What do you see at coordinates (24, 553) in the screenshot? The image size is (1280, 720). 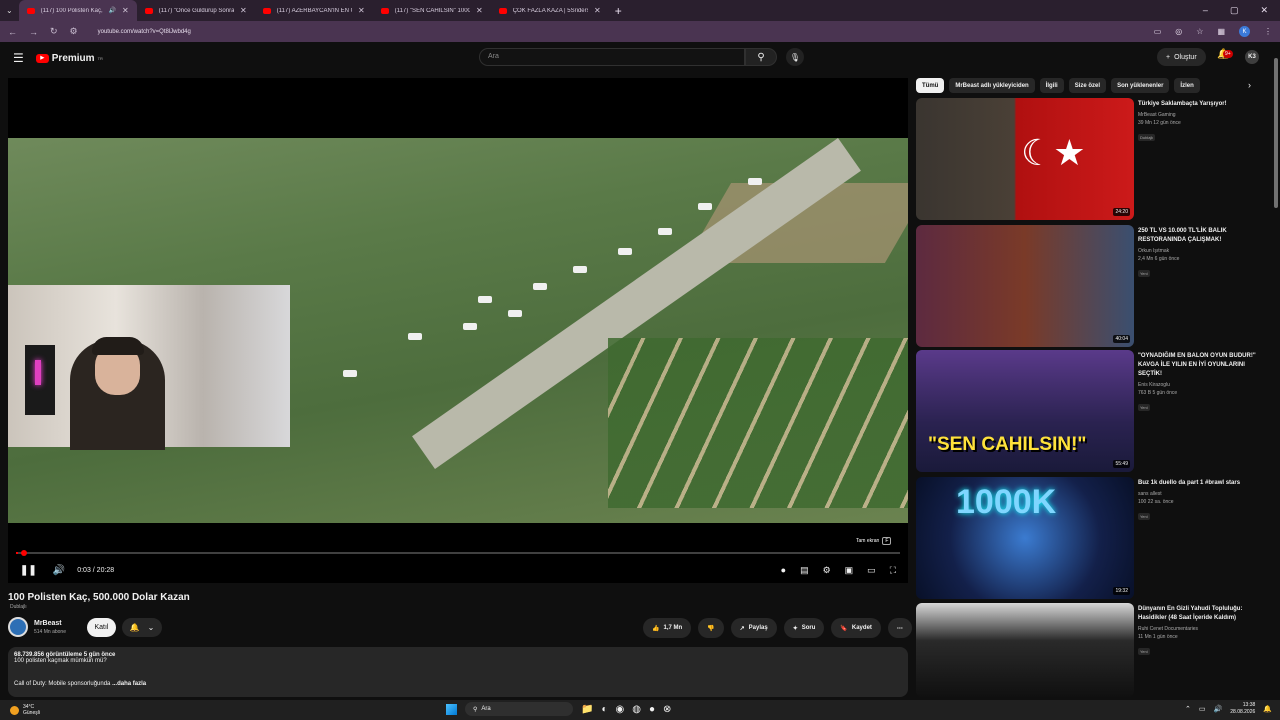 I see `scrubber-handle` at bounding box center [24, 553].